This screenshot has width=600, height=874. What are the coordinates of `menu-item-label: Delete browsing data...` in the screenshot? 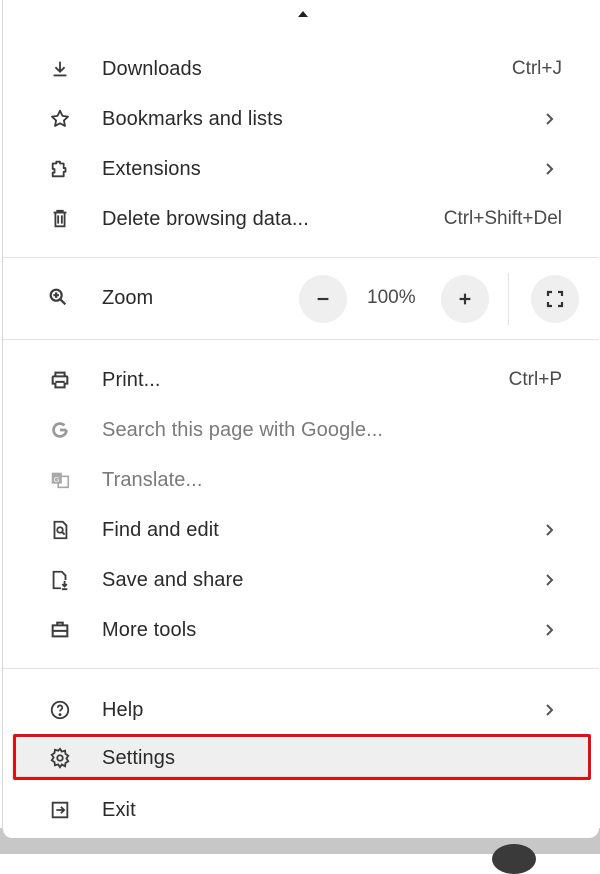 It's located at (205, 218).